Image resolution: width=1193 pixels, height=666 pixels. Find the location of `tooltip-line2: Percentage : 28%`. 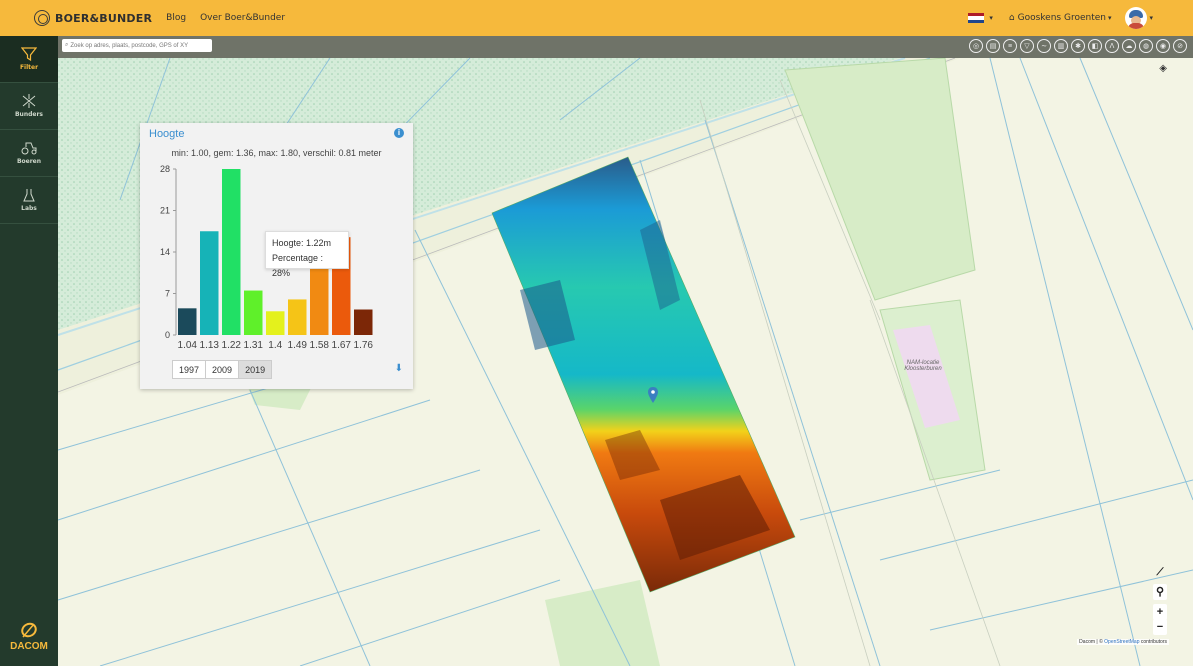

tooltip-line2: Percentage : 28% is located at coordinates (298, 265).